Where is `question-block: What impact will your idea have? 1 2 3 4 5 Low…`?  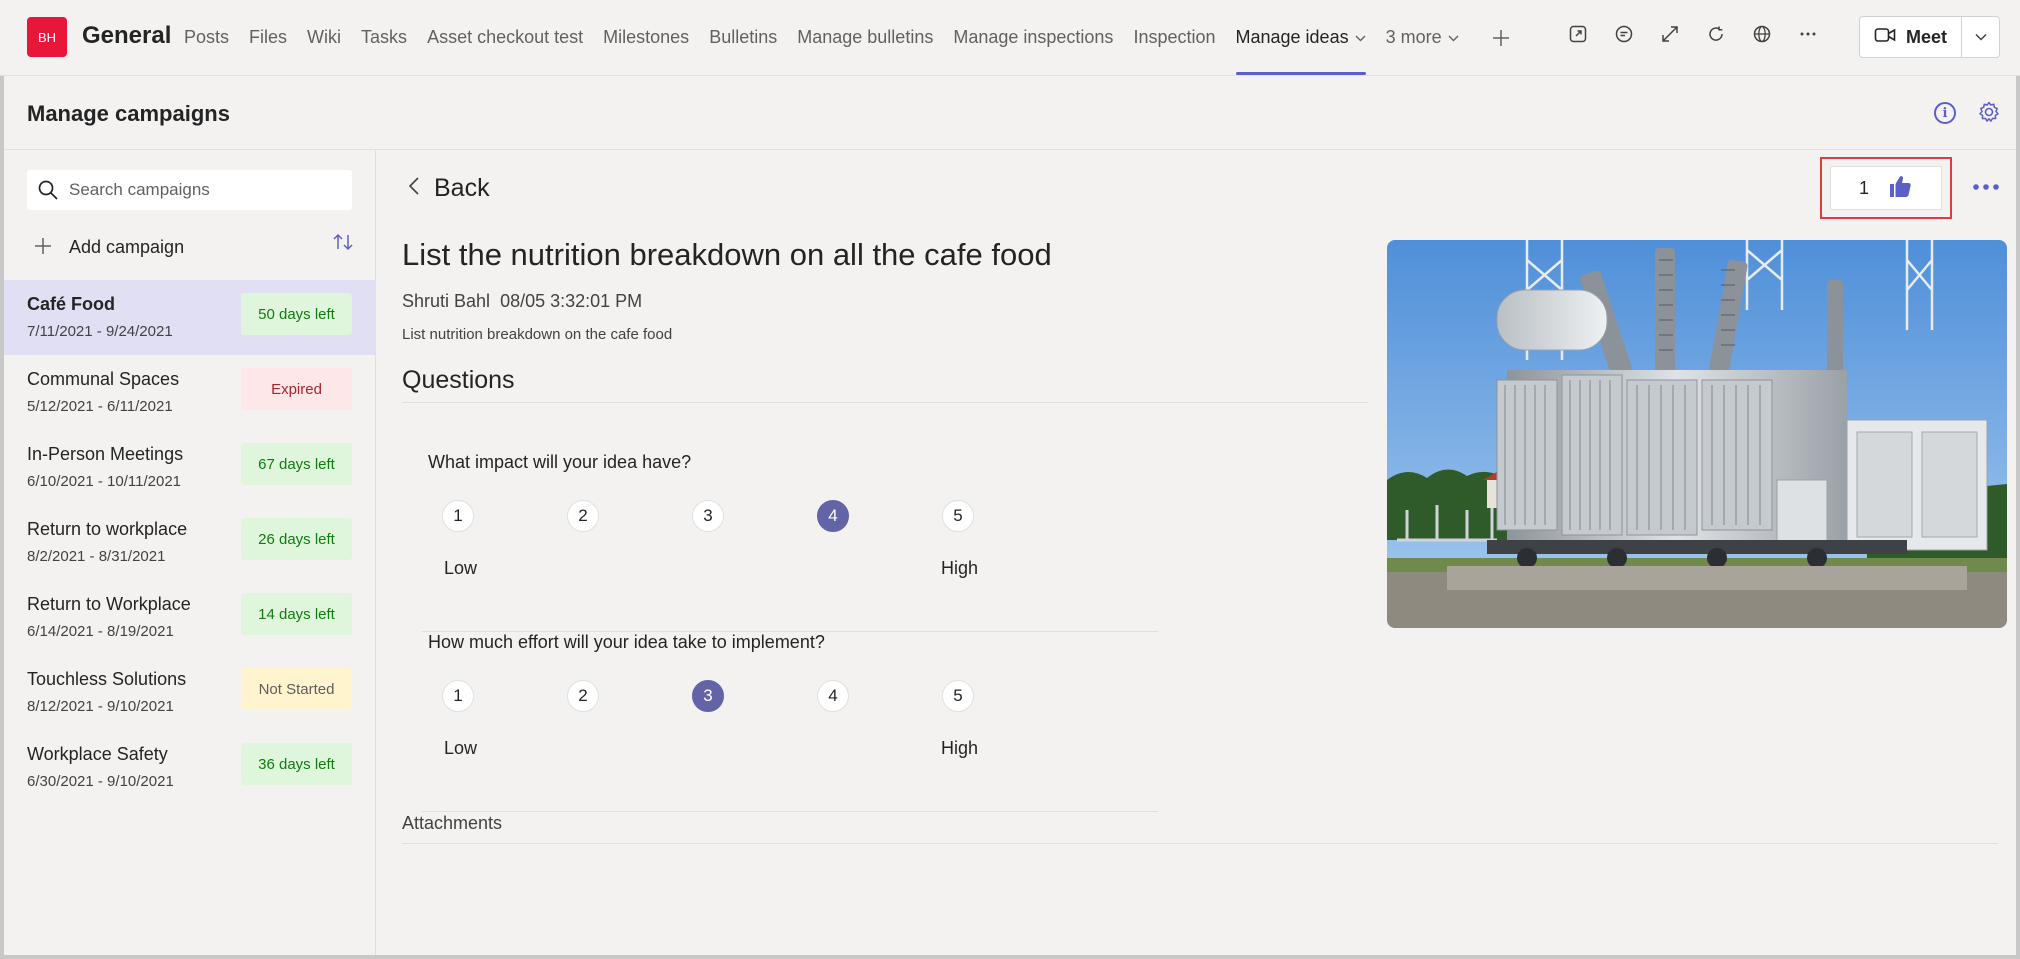 question-block: What impact will your idea have? 1 2 3 4 5 Low… is located at coordinates (790, 542).